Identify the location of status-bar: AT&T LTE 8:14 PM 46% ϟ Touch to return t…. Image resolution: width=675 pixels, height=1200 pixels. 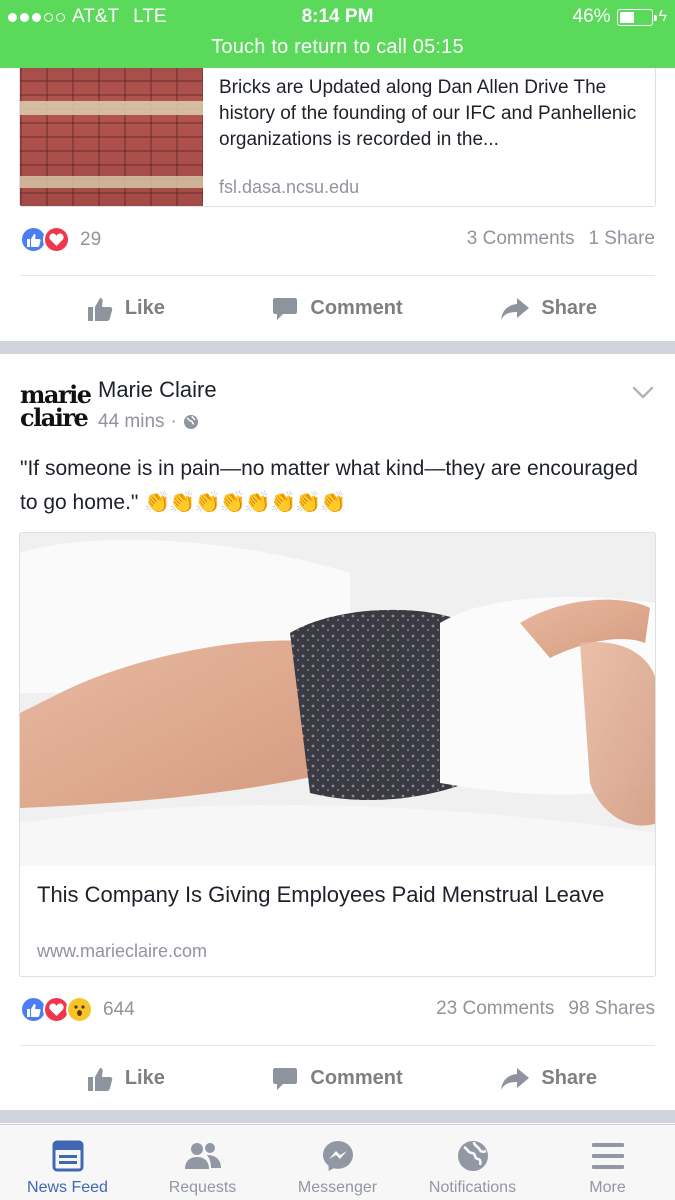
(337, 34).